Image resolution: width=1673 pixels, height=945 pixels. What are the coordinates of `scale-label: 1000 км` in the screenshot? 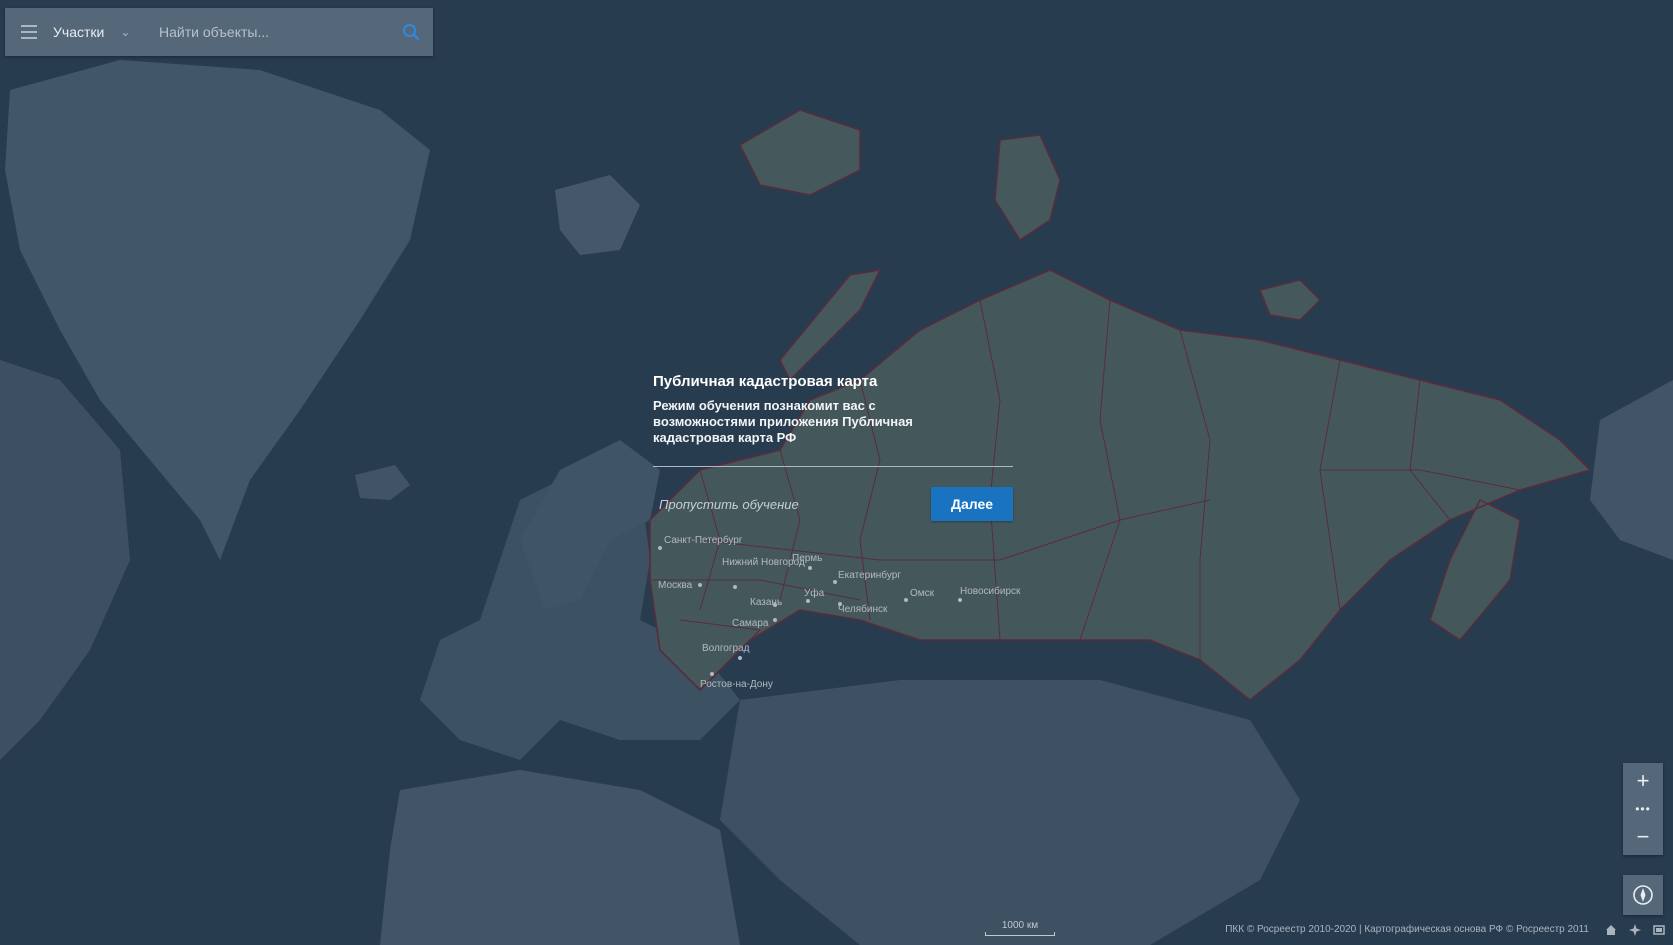 It's located at (1020, 925).